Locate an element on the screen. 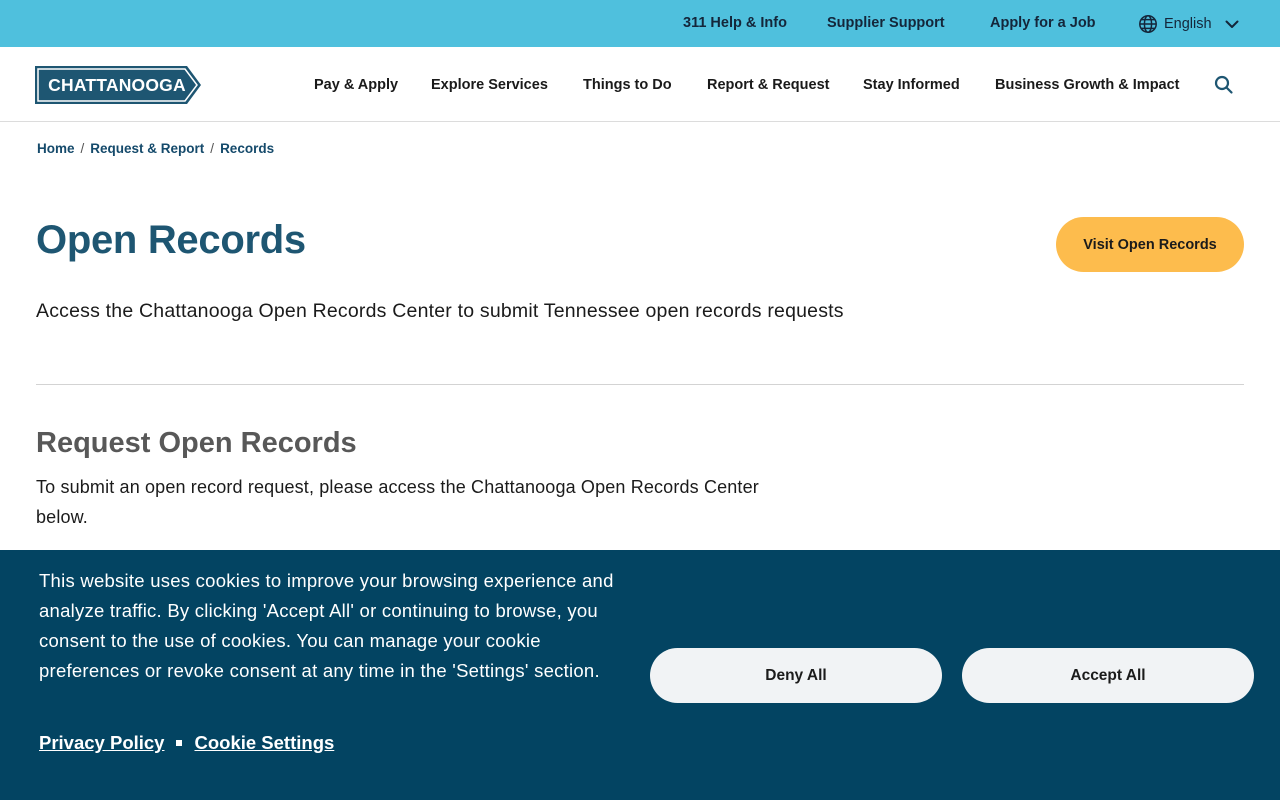 The width and height of the screenshot is (1280, 800). chevron-down-icon is located at coordinates (1232, 24).